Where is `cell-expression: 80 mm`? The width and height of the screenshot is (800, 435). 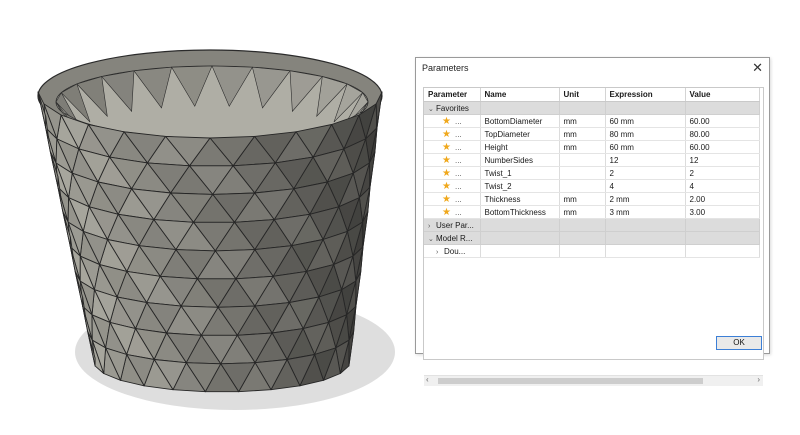 cell-expression: 80 mm is located at coordinates (645, 134).